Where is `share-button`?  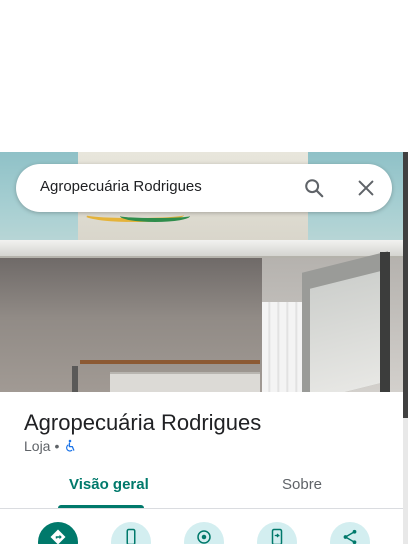 share-button is located at coordinates (350, 533).